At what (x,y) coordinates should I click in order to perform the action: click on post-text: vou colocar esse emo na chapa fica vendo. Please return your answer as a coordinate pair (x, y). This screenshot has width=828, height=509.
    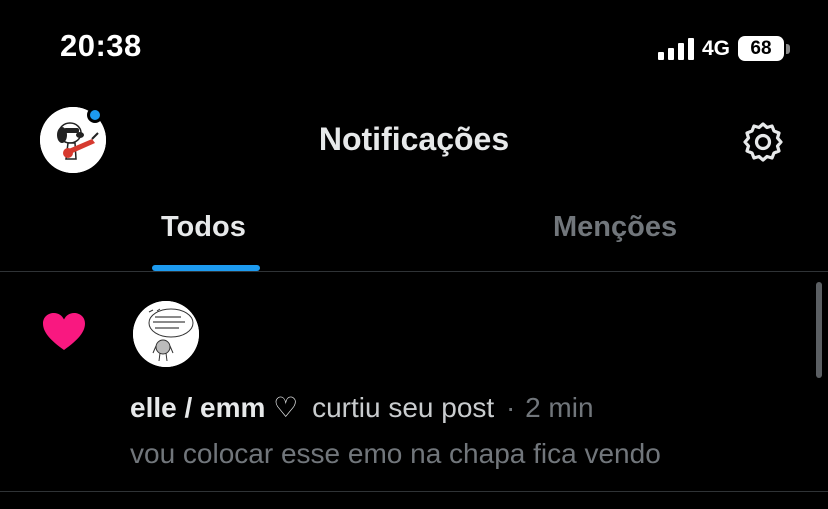
    Looking at the image, I should click on (395, 453).